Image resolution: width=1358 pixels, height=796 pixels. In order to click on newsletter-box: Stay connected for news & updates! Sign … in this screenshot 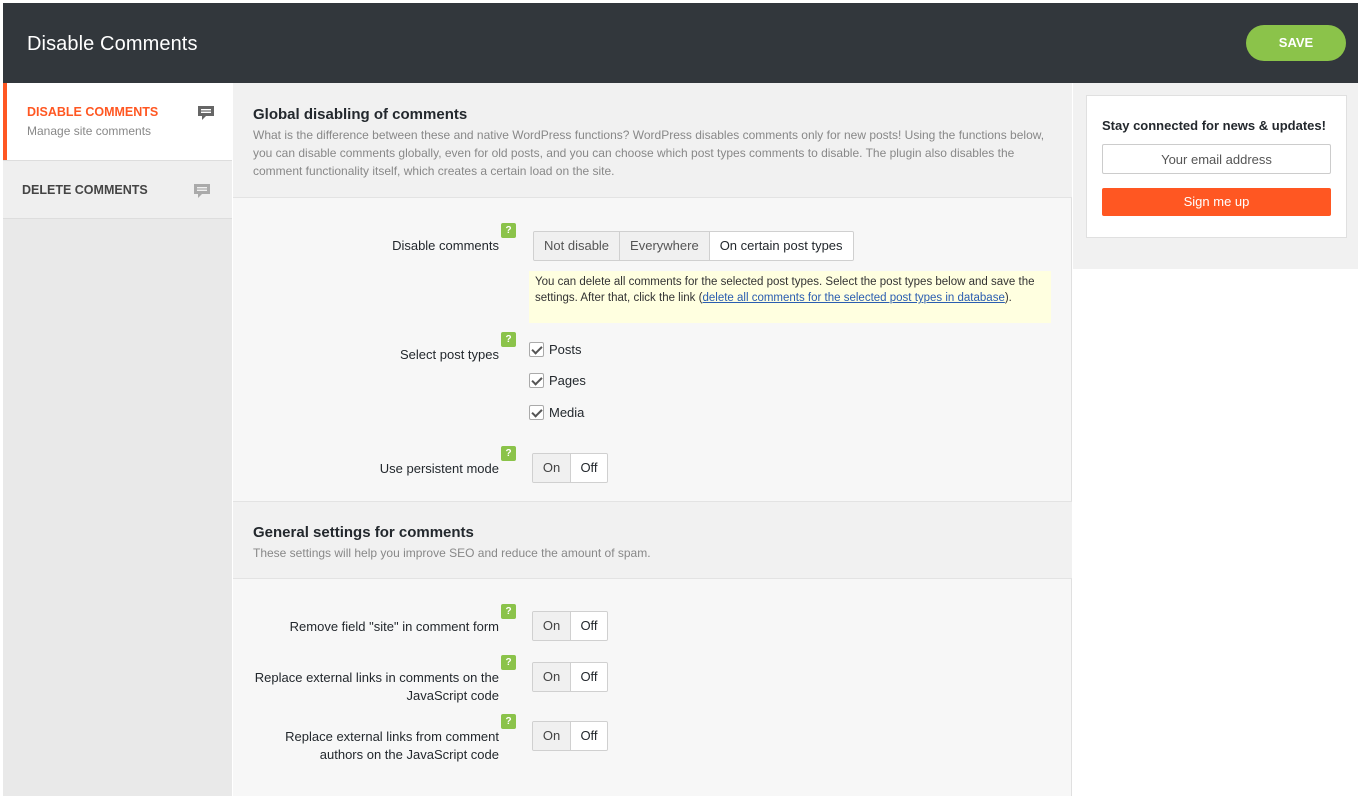, I will do `click(1216, 166)`.